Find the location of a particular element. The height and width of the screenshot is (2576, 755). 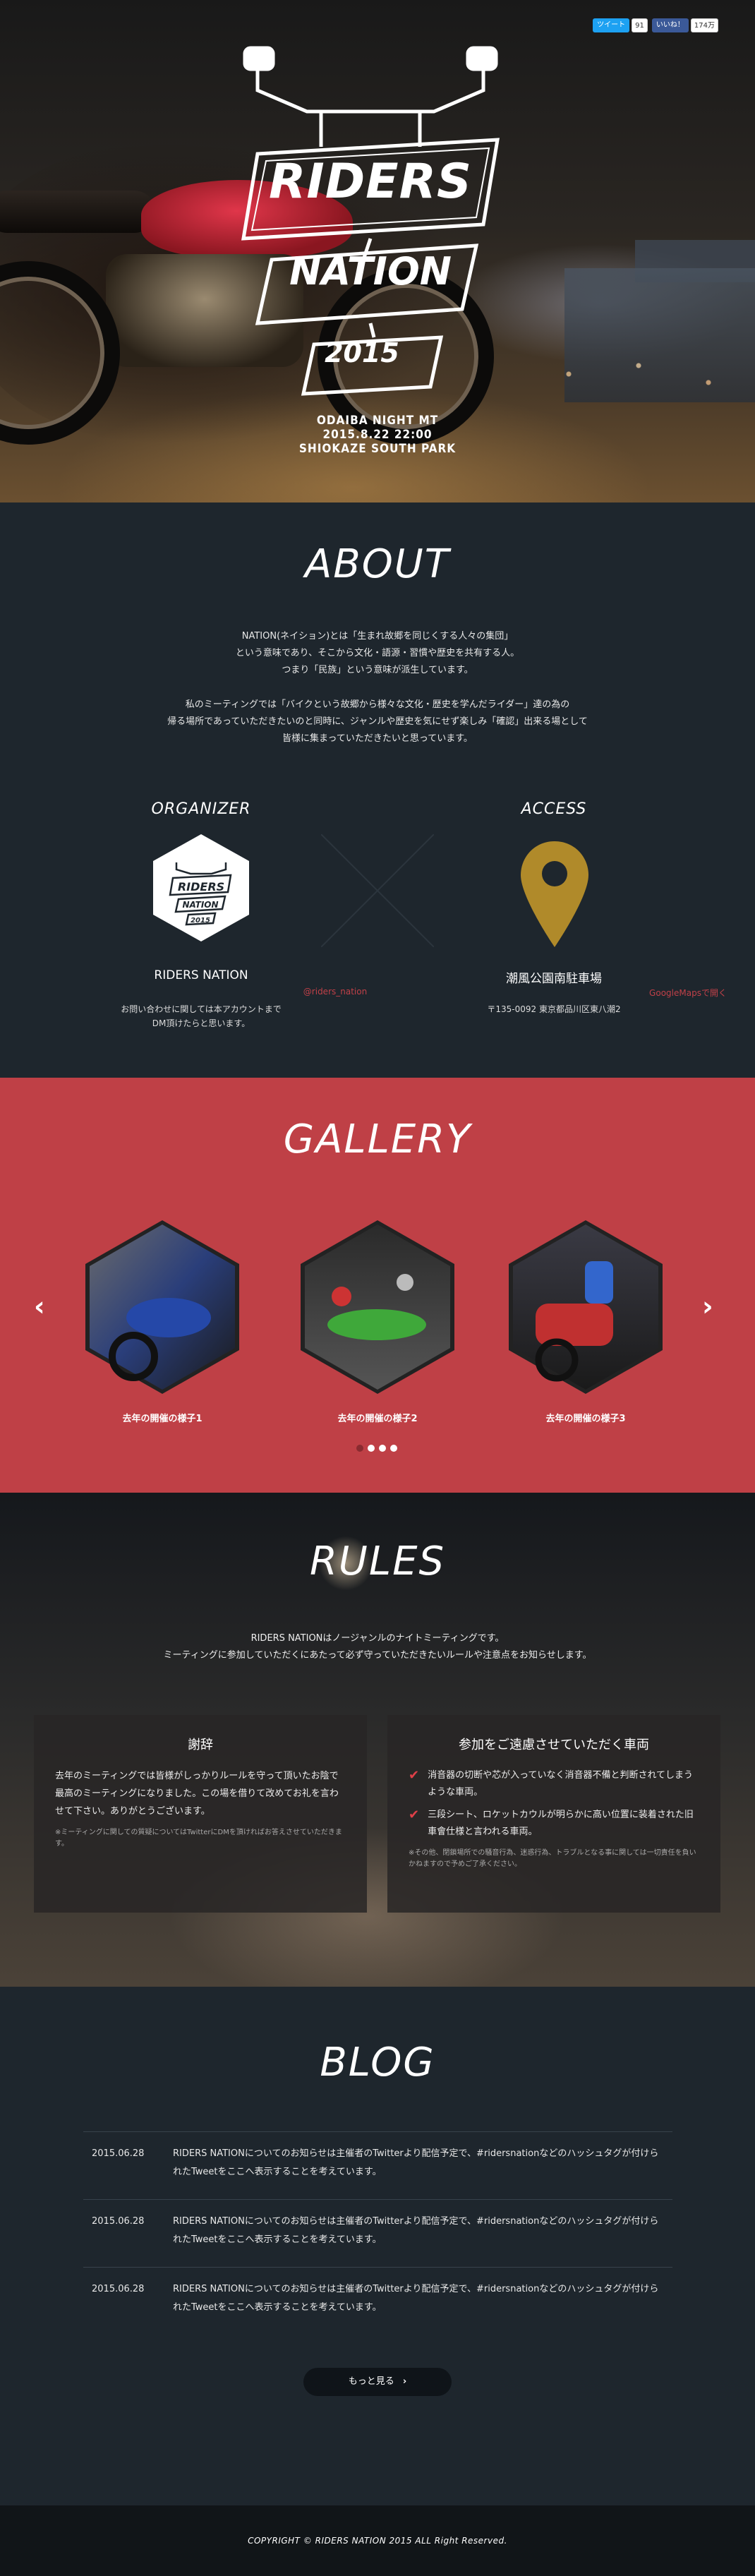

thanks-heading: 謝辞 is located at coordinates (200, 1745).